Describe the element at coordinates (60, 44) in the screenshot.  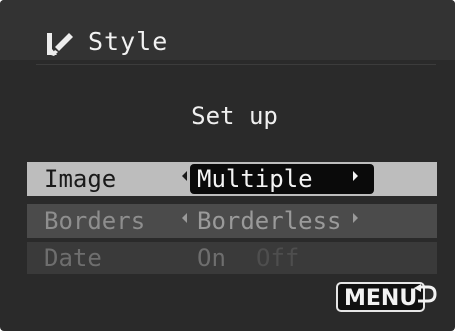
I see `brush-icon` at that location.